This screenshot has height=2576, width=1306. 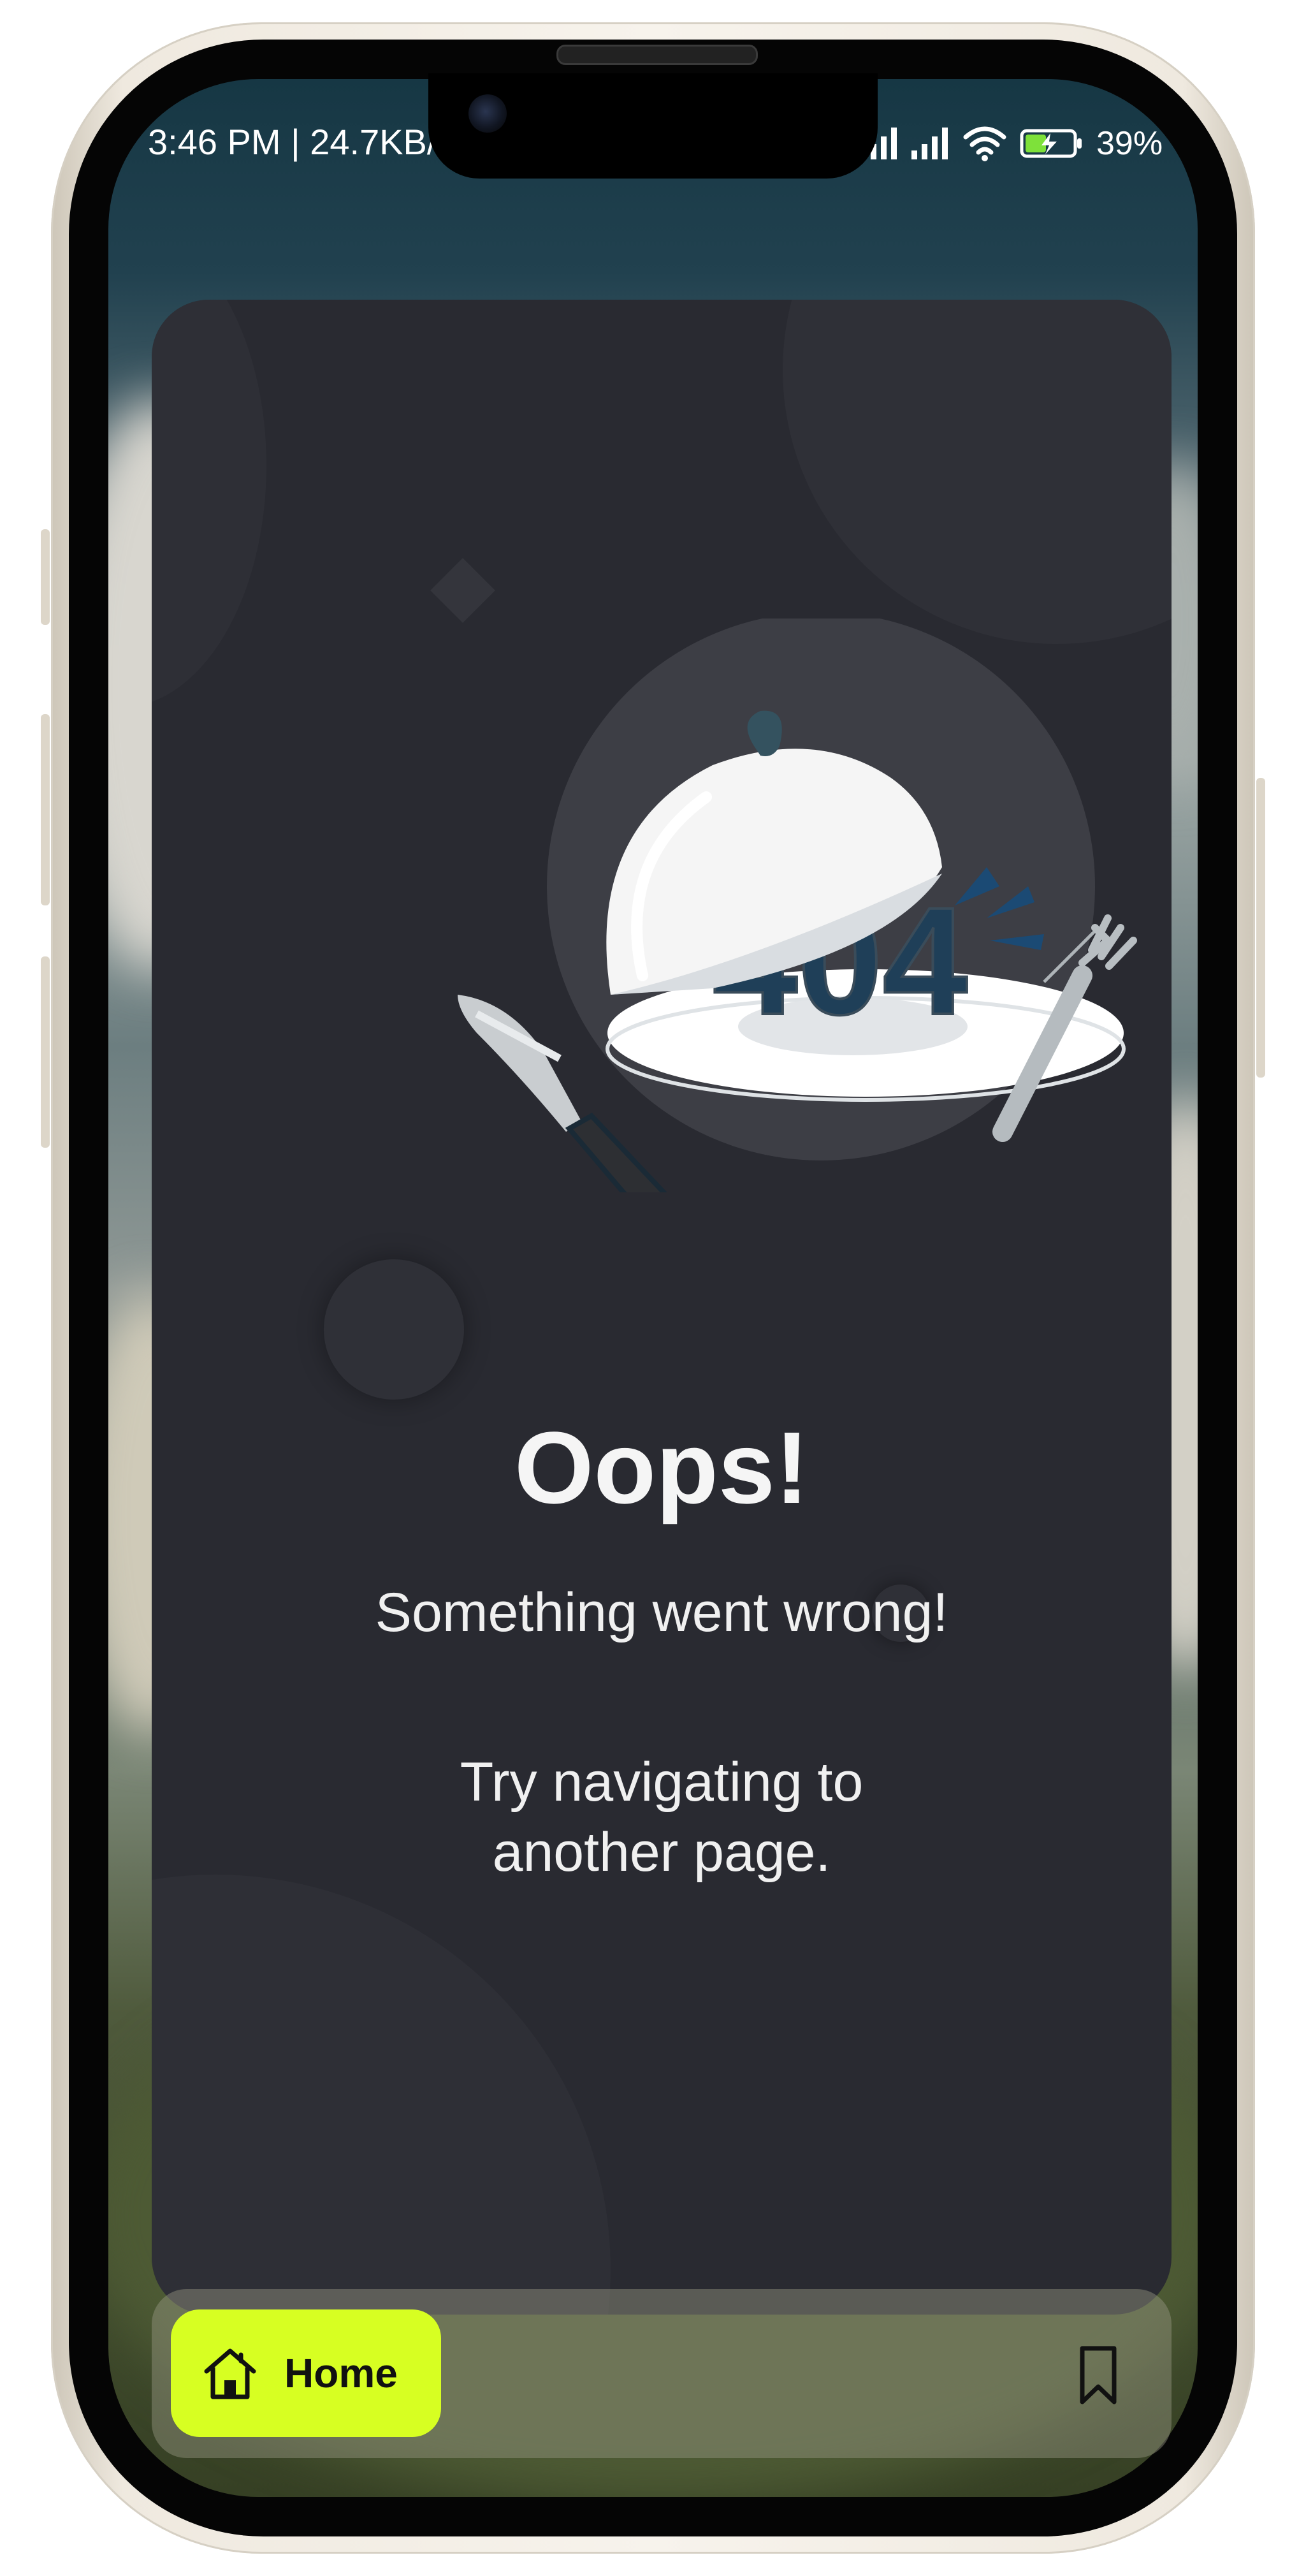 What do you see at coordinates (797, 905) in the screenshot?
I see `cloche-404-illustration: 404` at bounding box center [797, 905].